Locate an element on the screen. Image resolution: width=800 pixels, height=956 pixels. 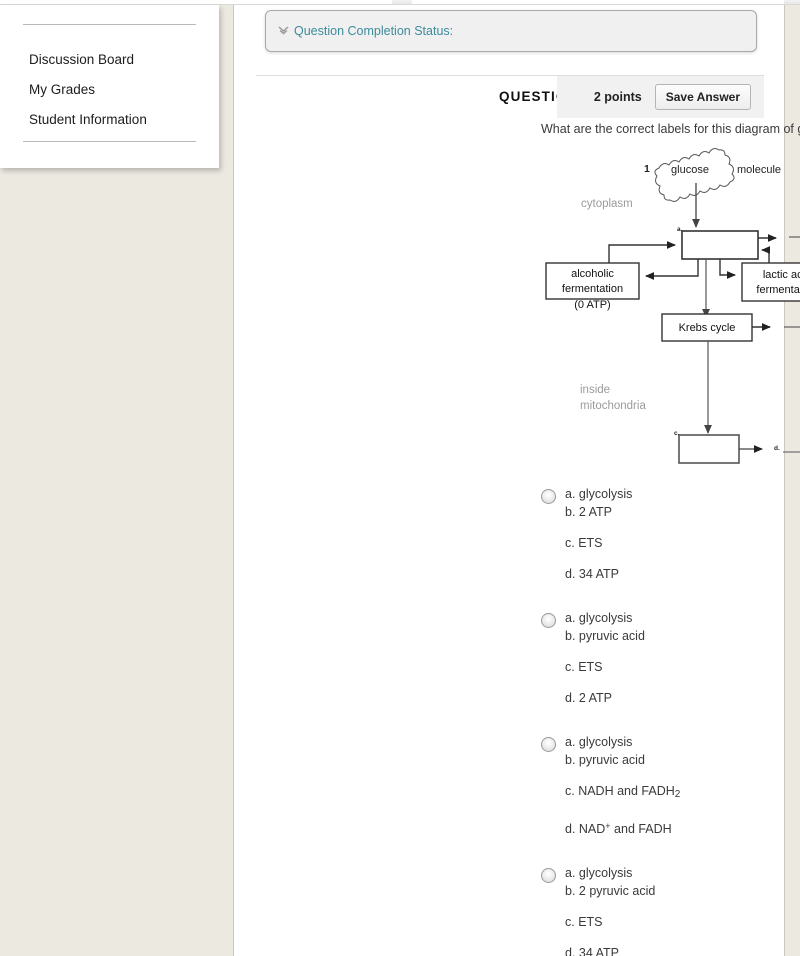
question-completion-status-bar: Question Completion Status: is located at coordinates (511, 31).